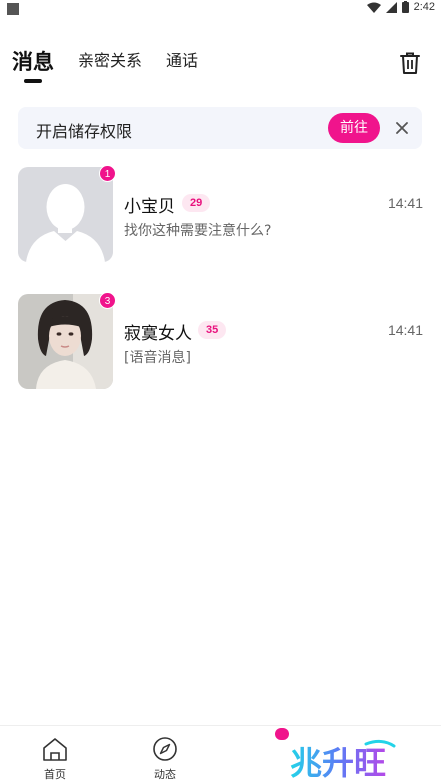  What do you see at coordinates (338, 763) in the screenshot?
I see `svg-text: 兆升旺` at bounding box center [338, 763].